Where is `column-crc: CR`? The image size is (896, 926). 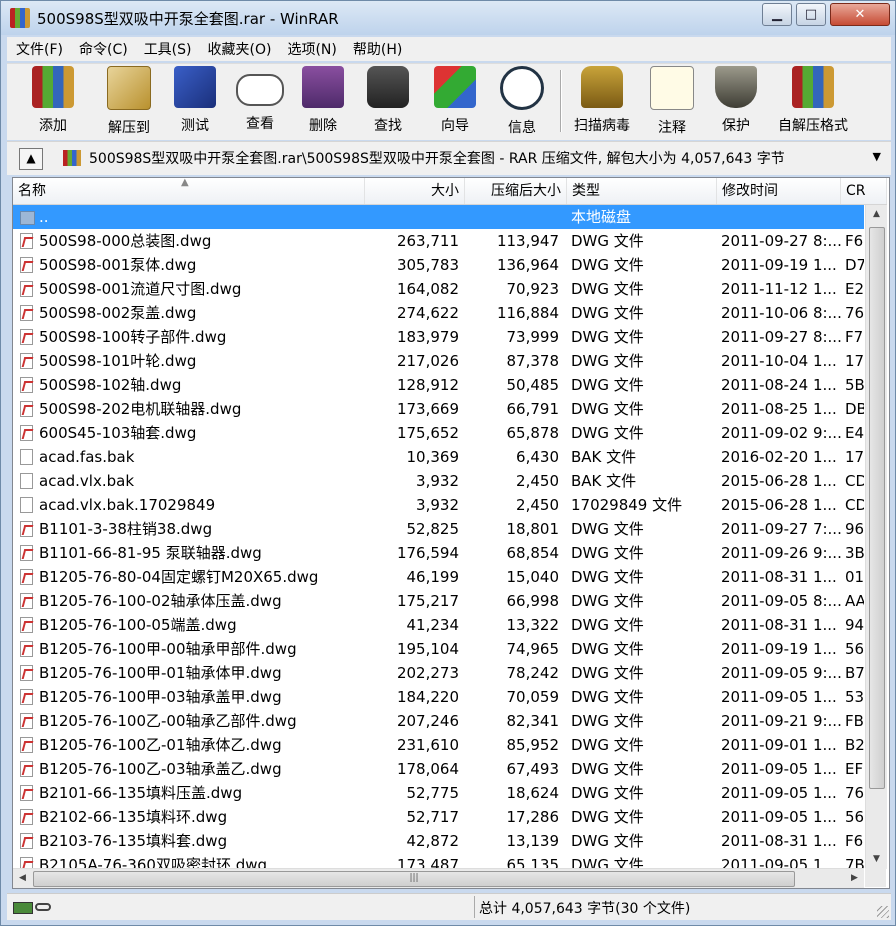
column-crc: CR is located at coordinates (864, 191).